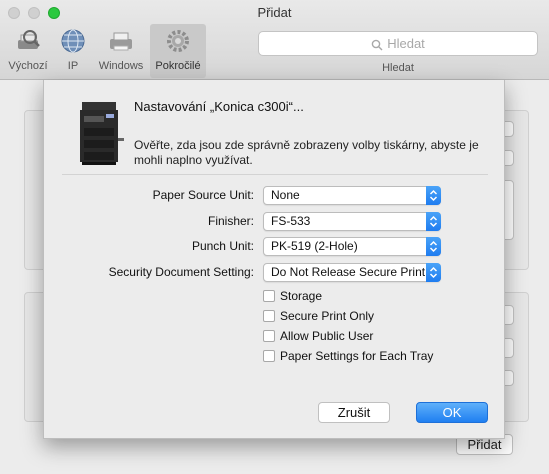 This screenshot has height=474, width=549. I want to click on separator, so click(275, 174).